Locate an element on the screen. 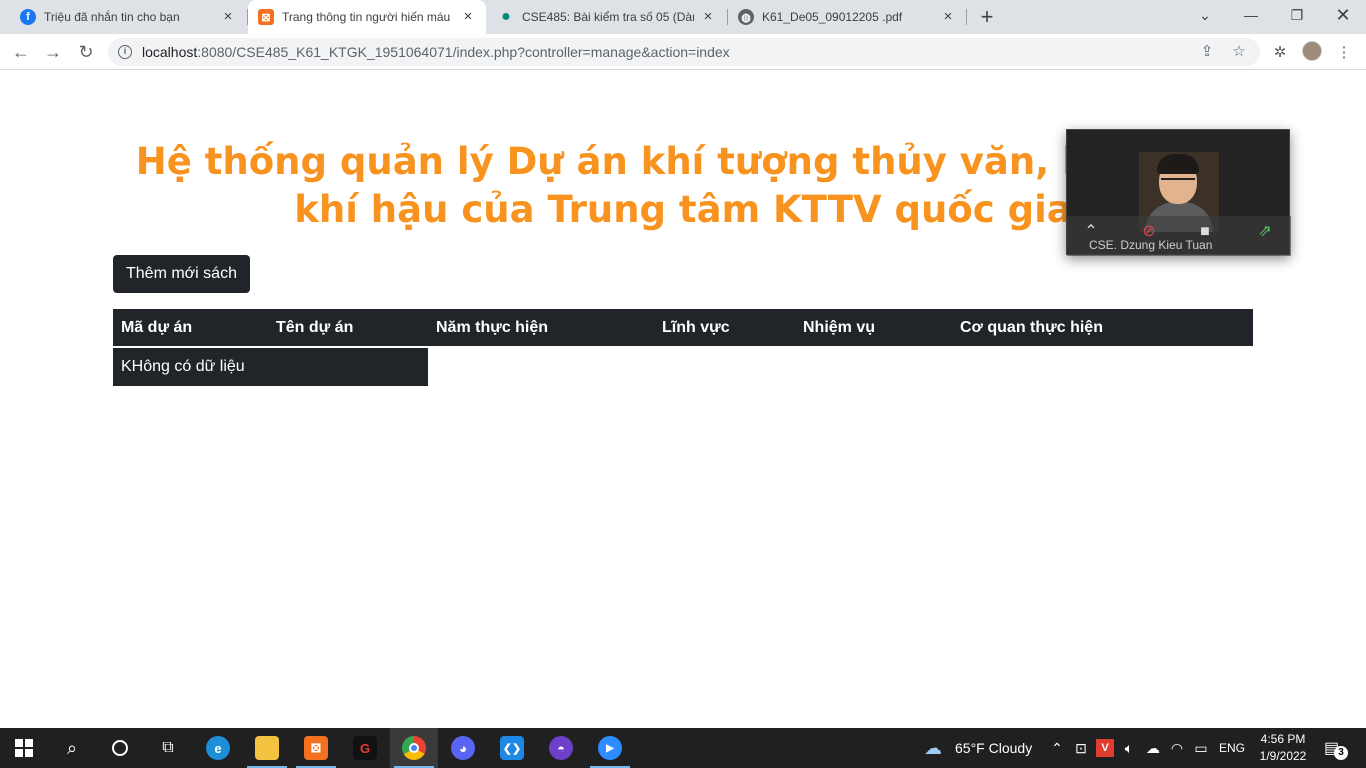 Image resolution: width=1366 pixels, height=768 pixels. tab-title: K61_De05_09012205 .pdf is located at coordinates (832, 17).